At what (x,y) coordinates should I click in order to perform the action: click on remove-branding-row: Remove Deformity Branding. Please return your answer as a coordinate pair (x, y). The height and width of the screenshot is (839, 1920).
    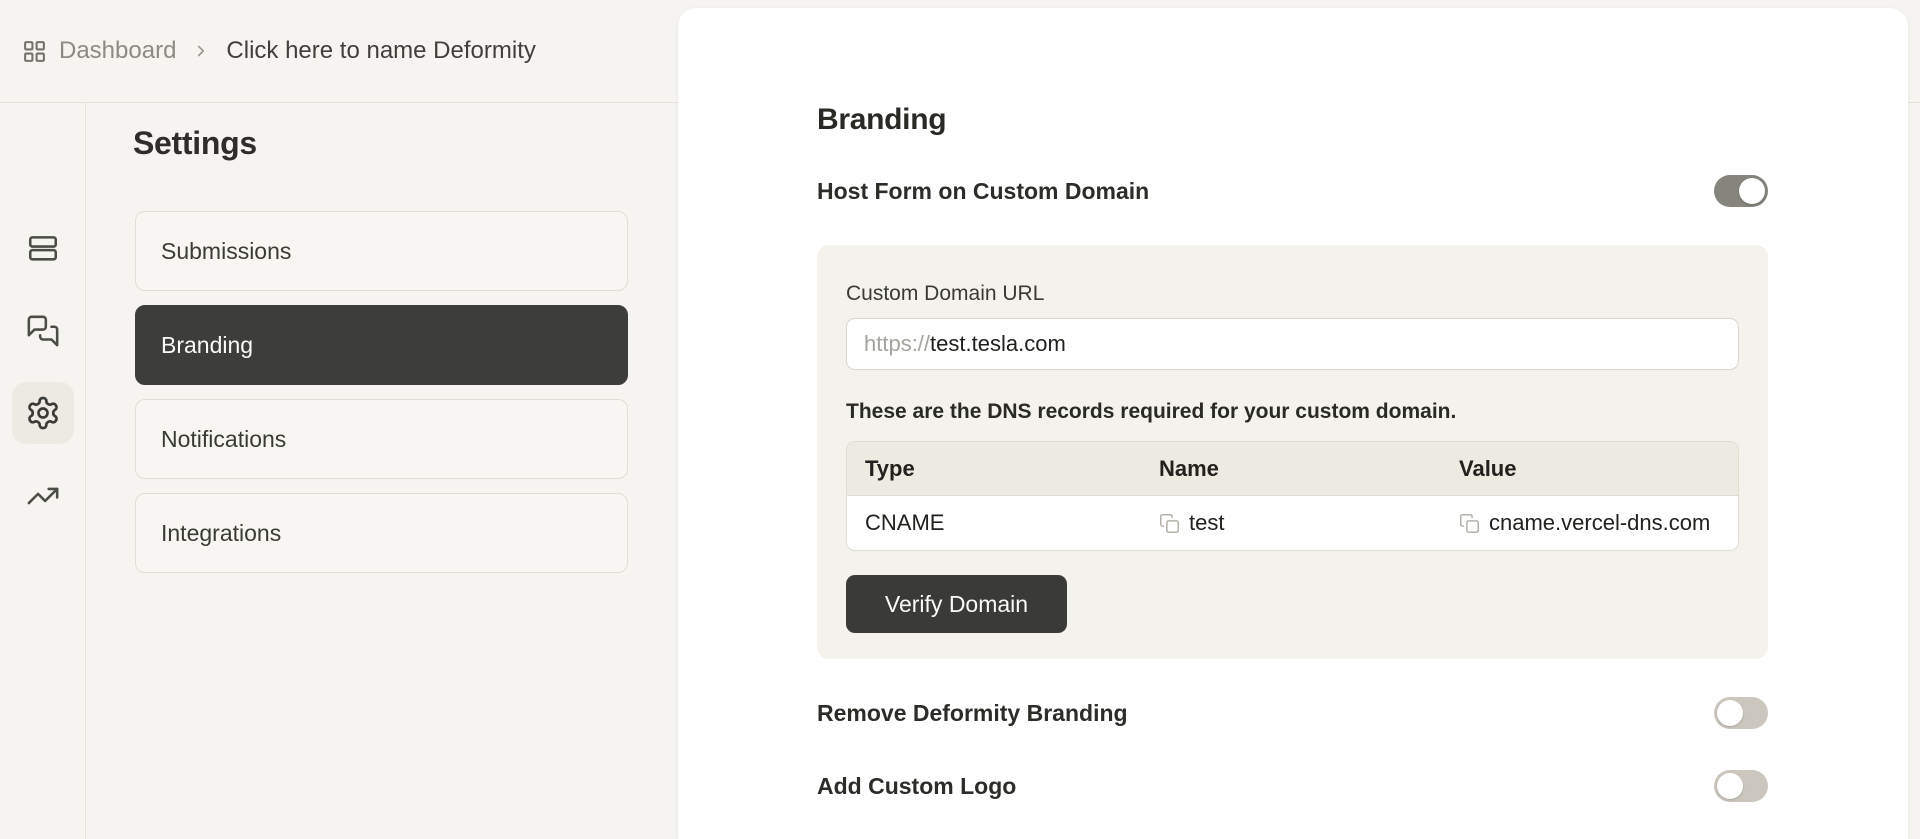
    Looking at the image, I should click on (1292, 713).